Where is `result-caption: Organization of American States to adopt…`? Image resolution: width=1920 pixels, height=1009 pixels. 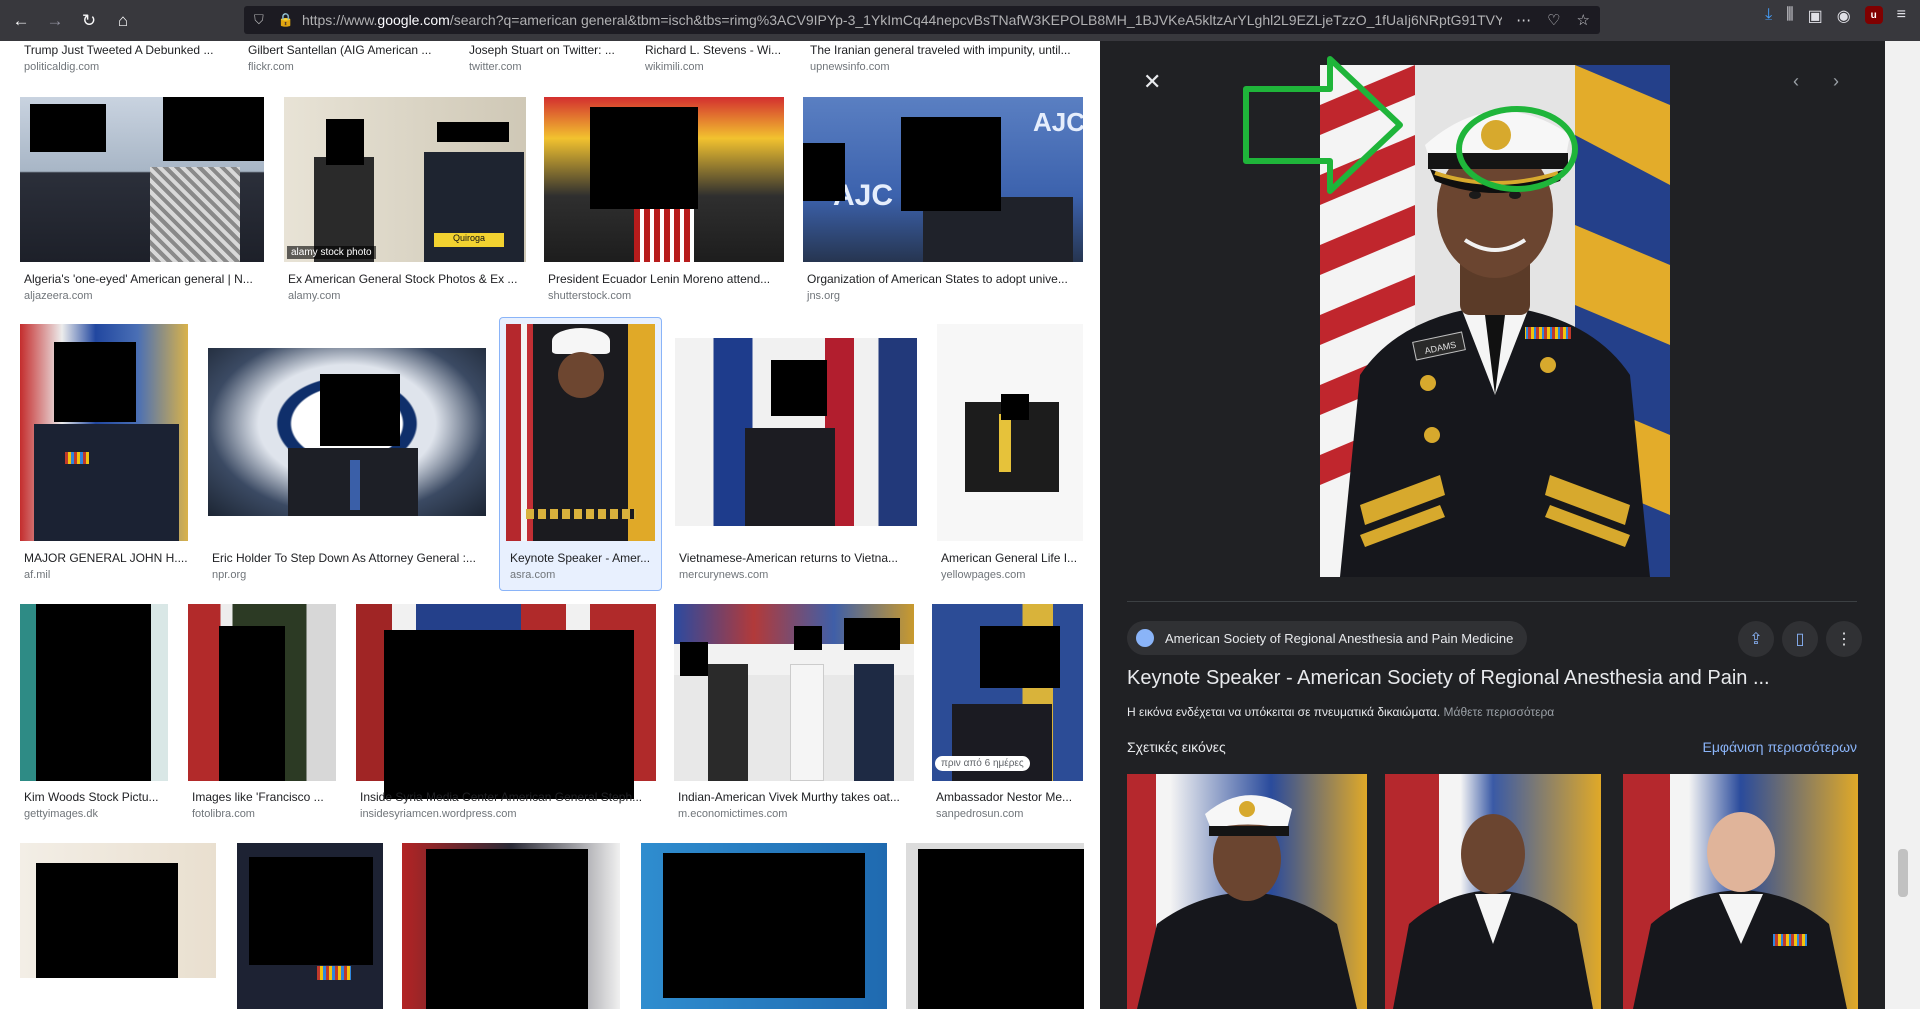
result-caption: Organization of American States to adopt… is located at coordinates (937, 279).